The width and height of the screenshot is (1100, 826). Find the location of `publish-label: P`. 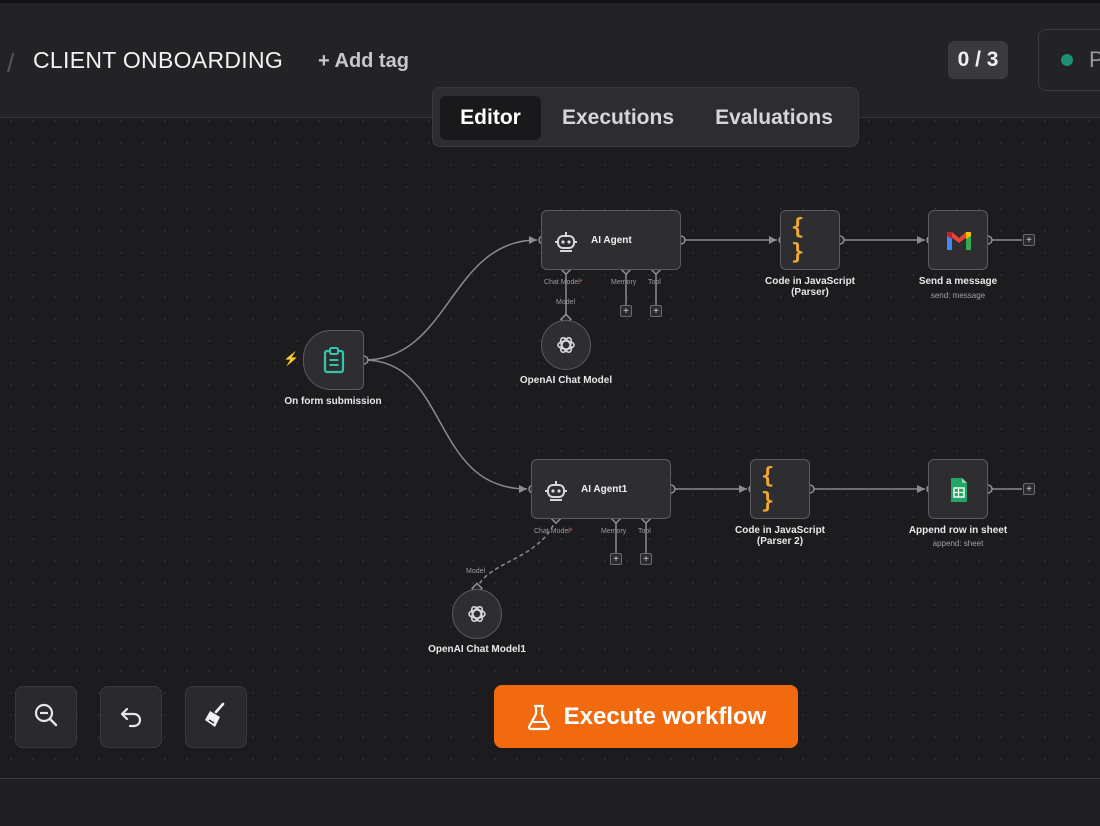

publish-label: P is located at coordinates (1094, 59).